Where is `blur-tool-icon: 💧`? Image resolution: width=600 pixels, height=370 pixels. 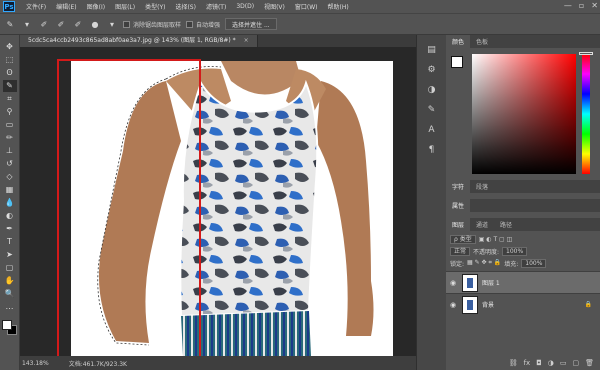 blur-tool-icon: 💧 is located at coordinates (10, 203).